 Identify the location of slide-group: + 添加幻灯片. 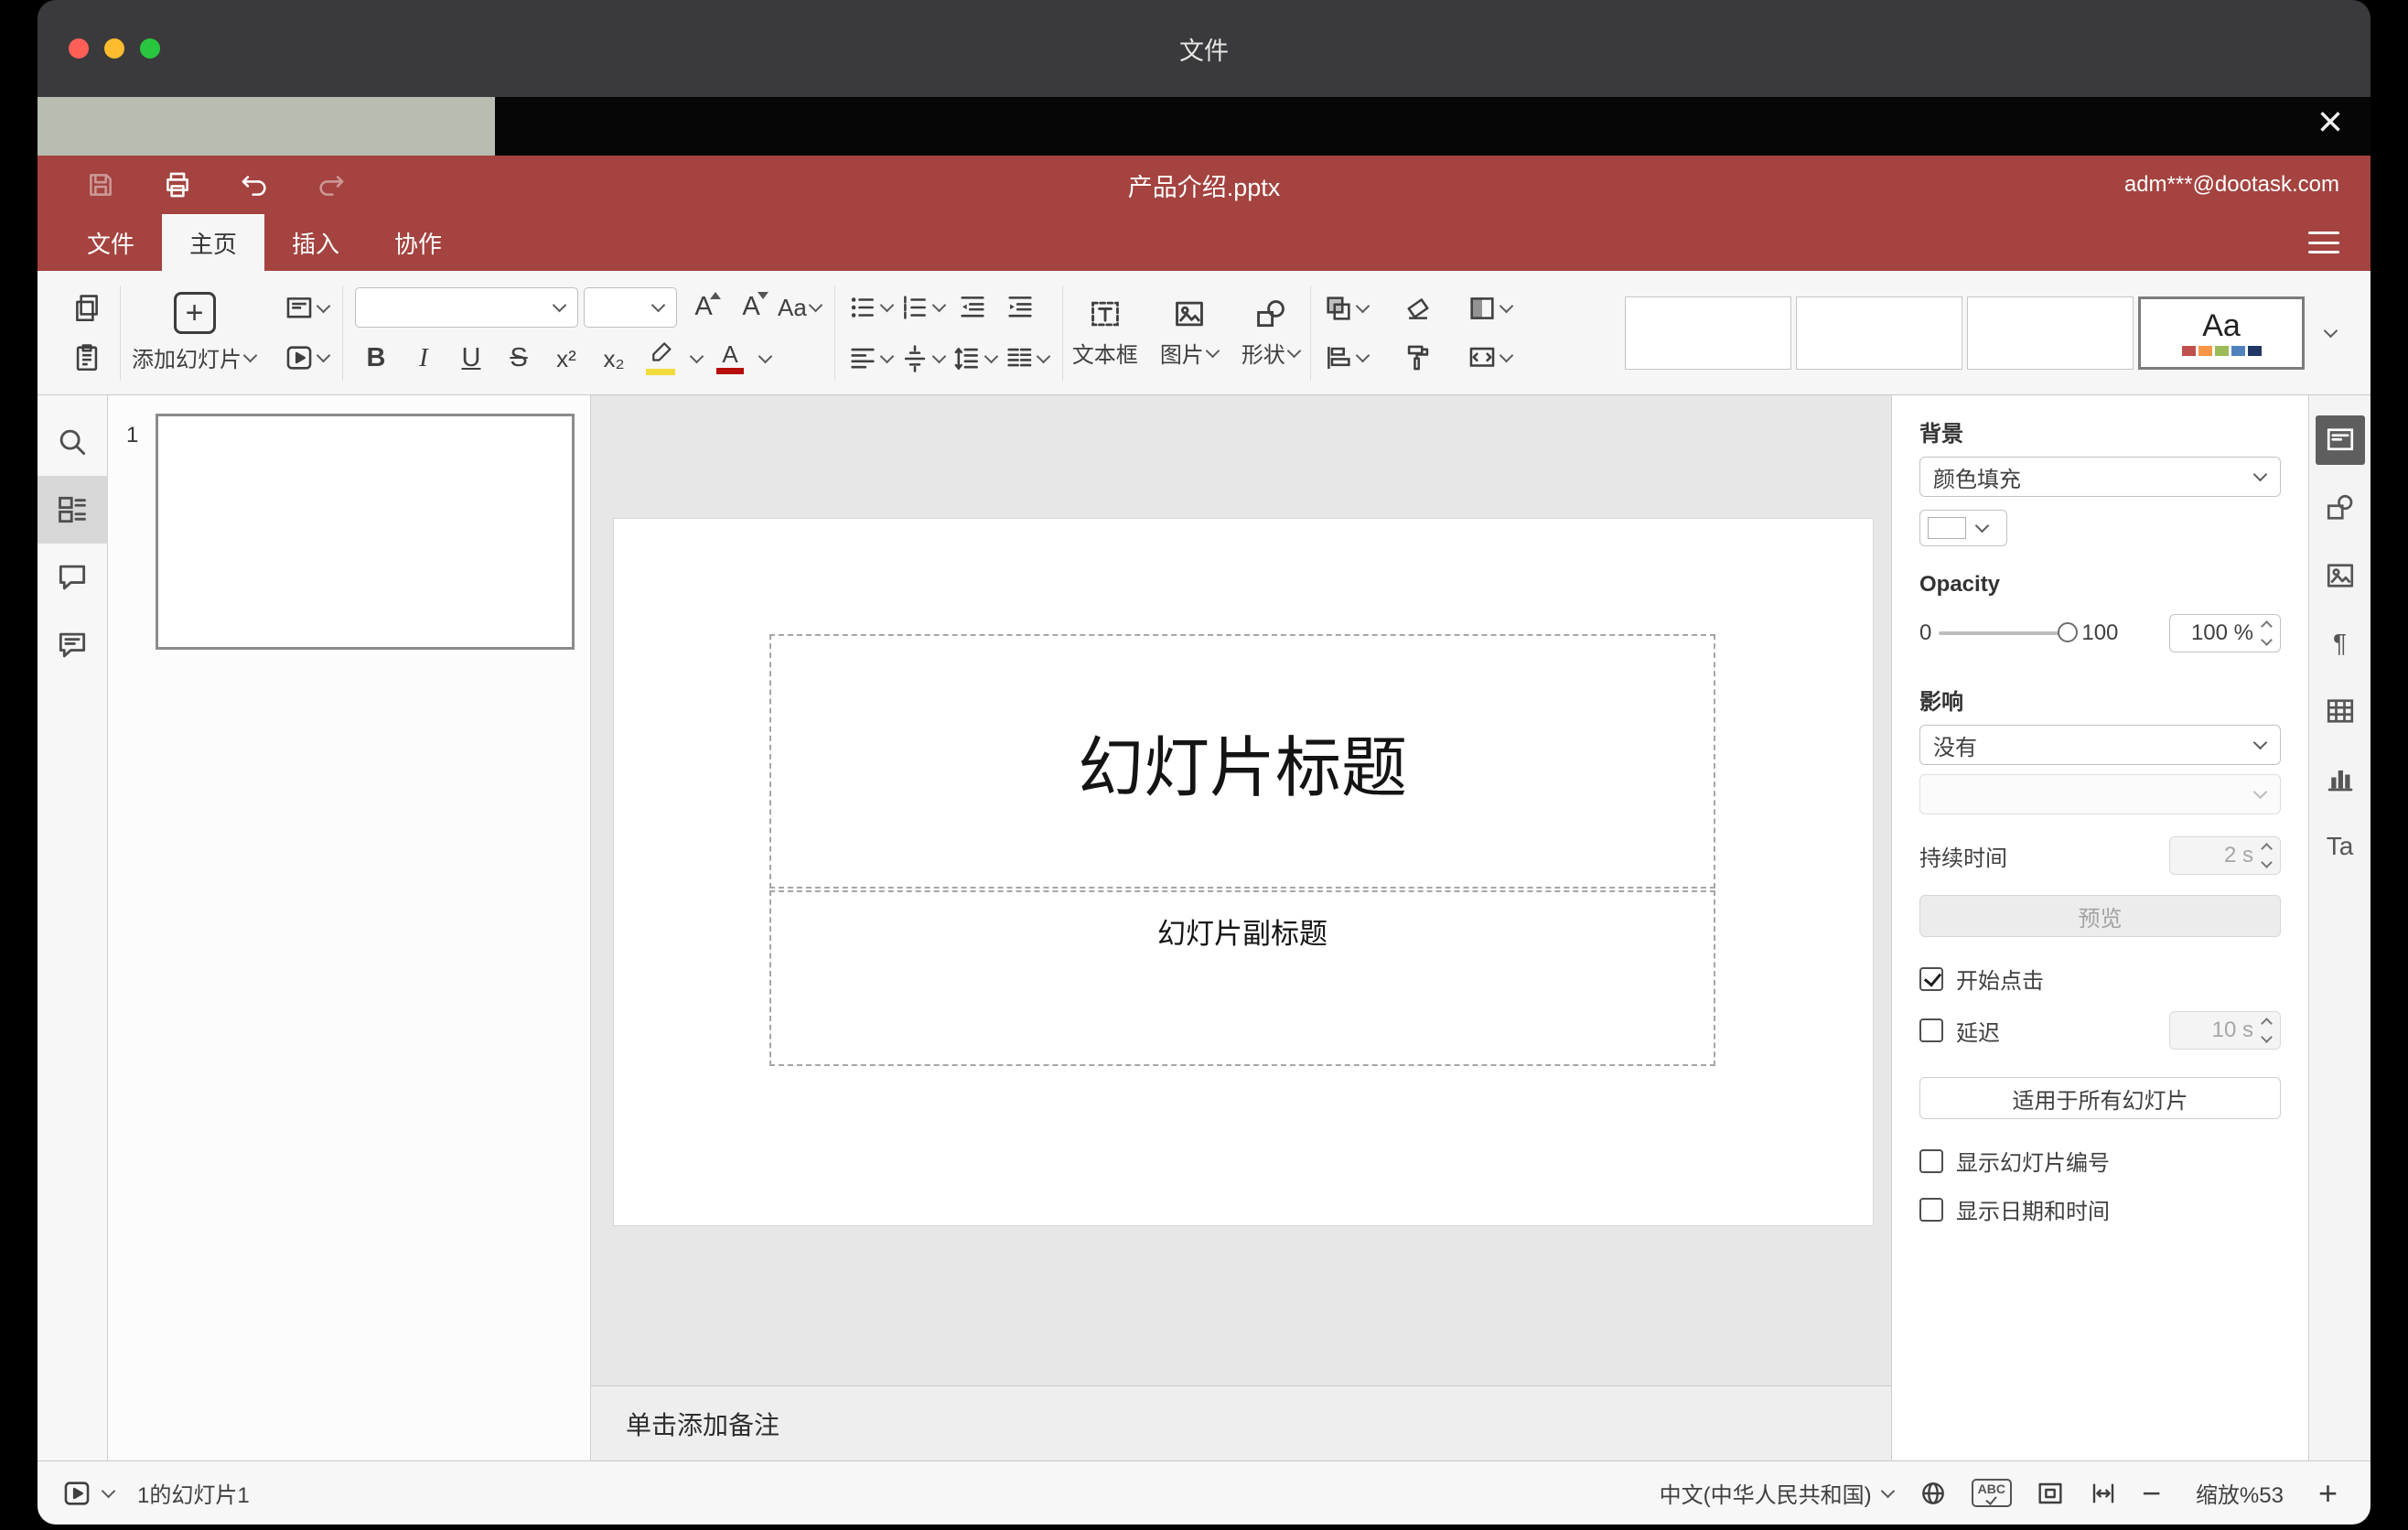
(231, 333).